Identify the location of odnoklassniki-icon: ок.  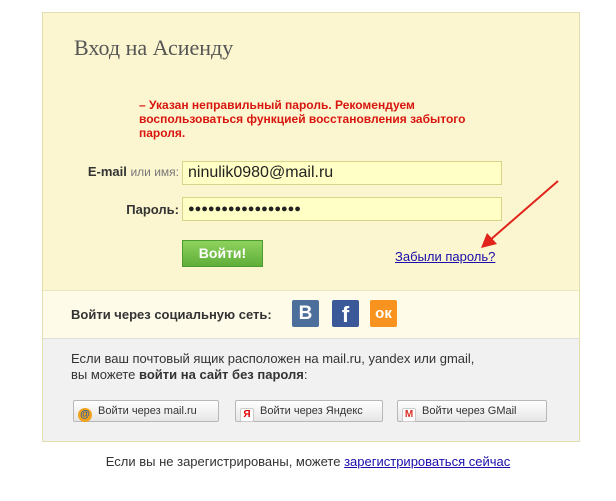
(383, 313).